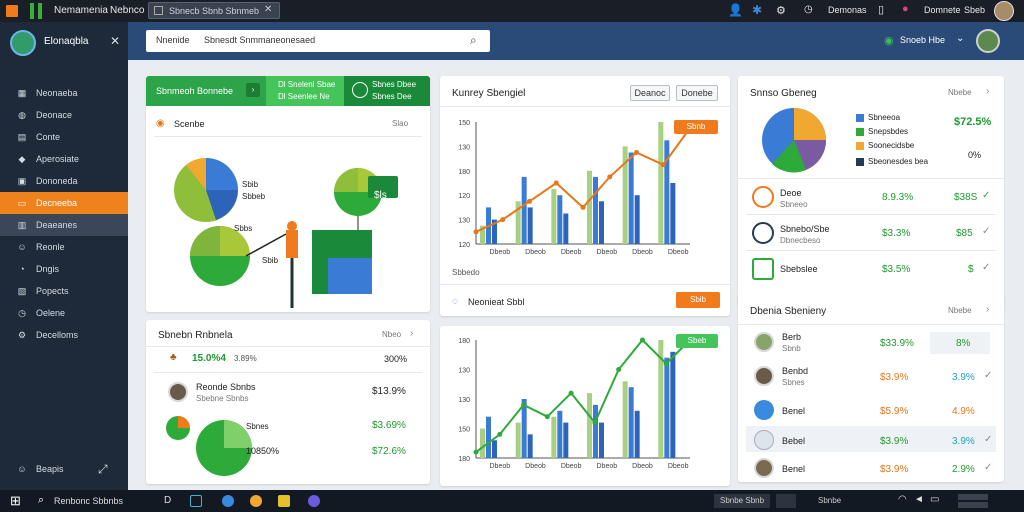  I want to click on date-widget, so click(973, 505).